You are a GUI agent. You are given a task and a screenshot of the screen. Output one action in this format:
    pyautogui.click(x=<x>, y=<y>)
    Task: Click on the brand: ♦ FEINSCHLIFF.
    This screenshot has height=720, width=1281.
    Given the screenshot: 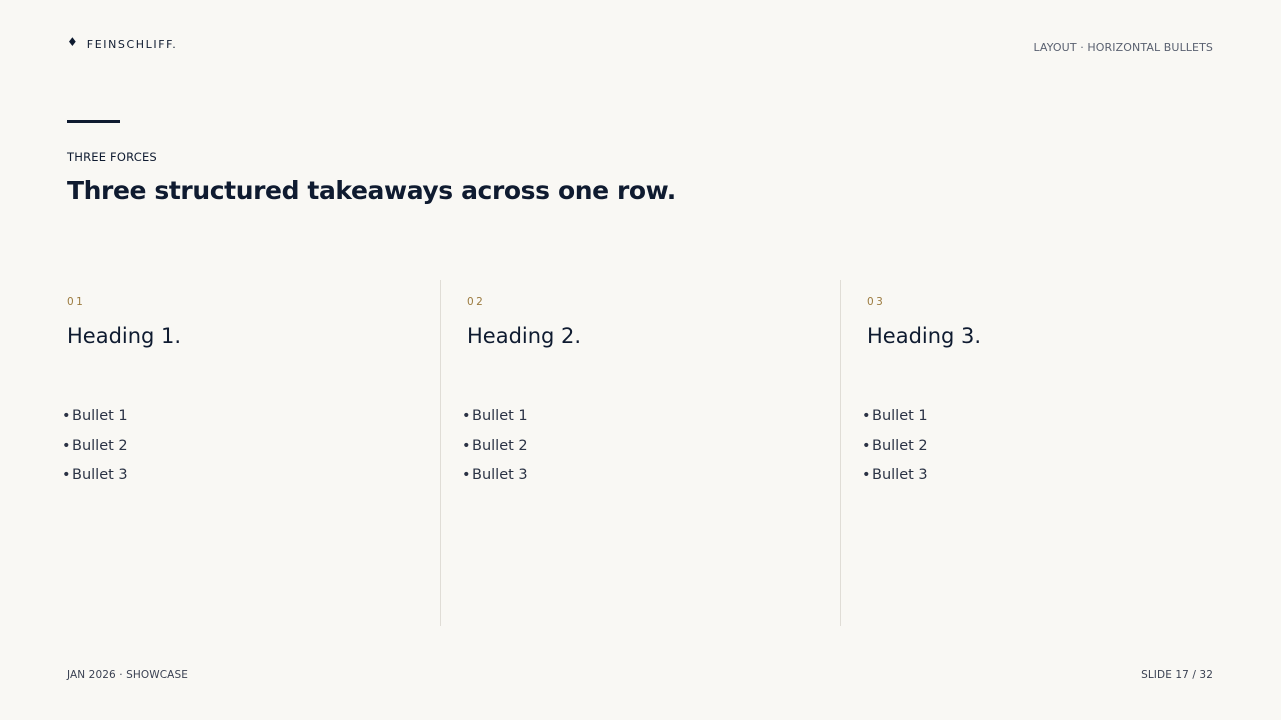 What is the action you would take?
    pyautogui.click(x=122, y=43)
    